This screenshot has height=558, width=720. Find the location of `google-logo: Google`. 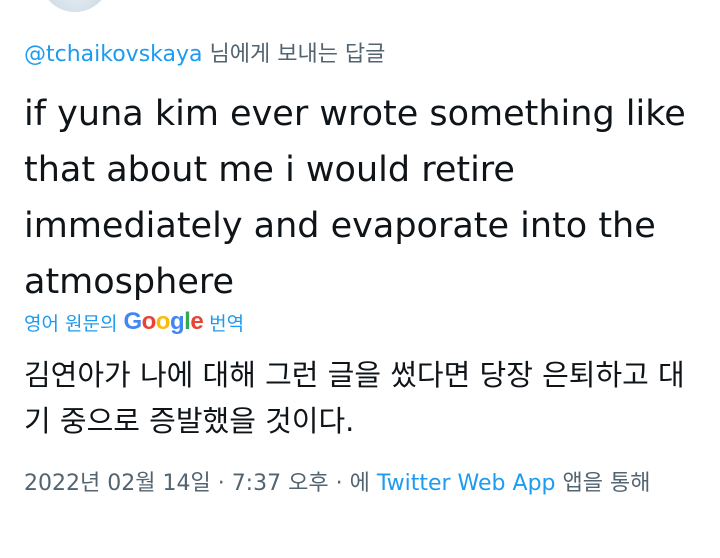

google-logo: Google is located at coordinates (163, 321).